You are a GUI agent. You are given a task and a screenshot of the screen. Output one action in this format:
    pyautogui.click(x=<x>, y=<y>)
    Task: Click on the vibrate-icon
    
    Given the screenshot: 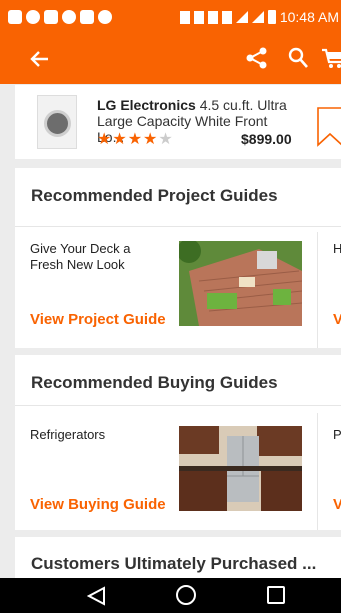 What is the action you would take?
    pyautogui.click(x=198, y=17)
    